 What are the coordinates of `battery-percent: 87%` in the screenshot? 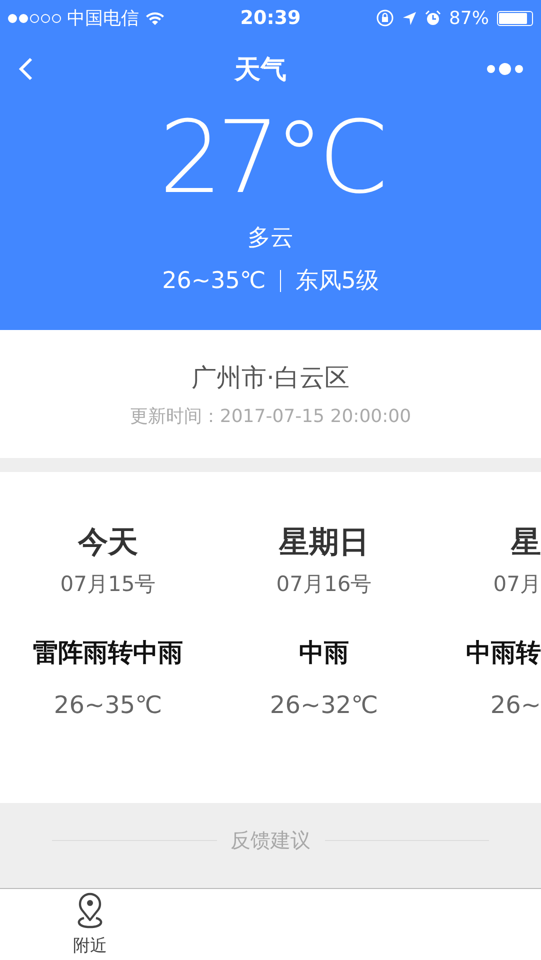 It's located at (468, 18).